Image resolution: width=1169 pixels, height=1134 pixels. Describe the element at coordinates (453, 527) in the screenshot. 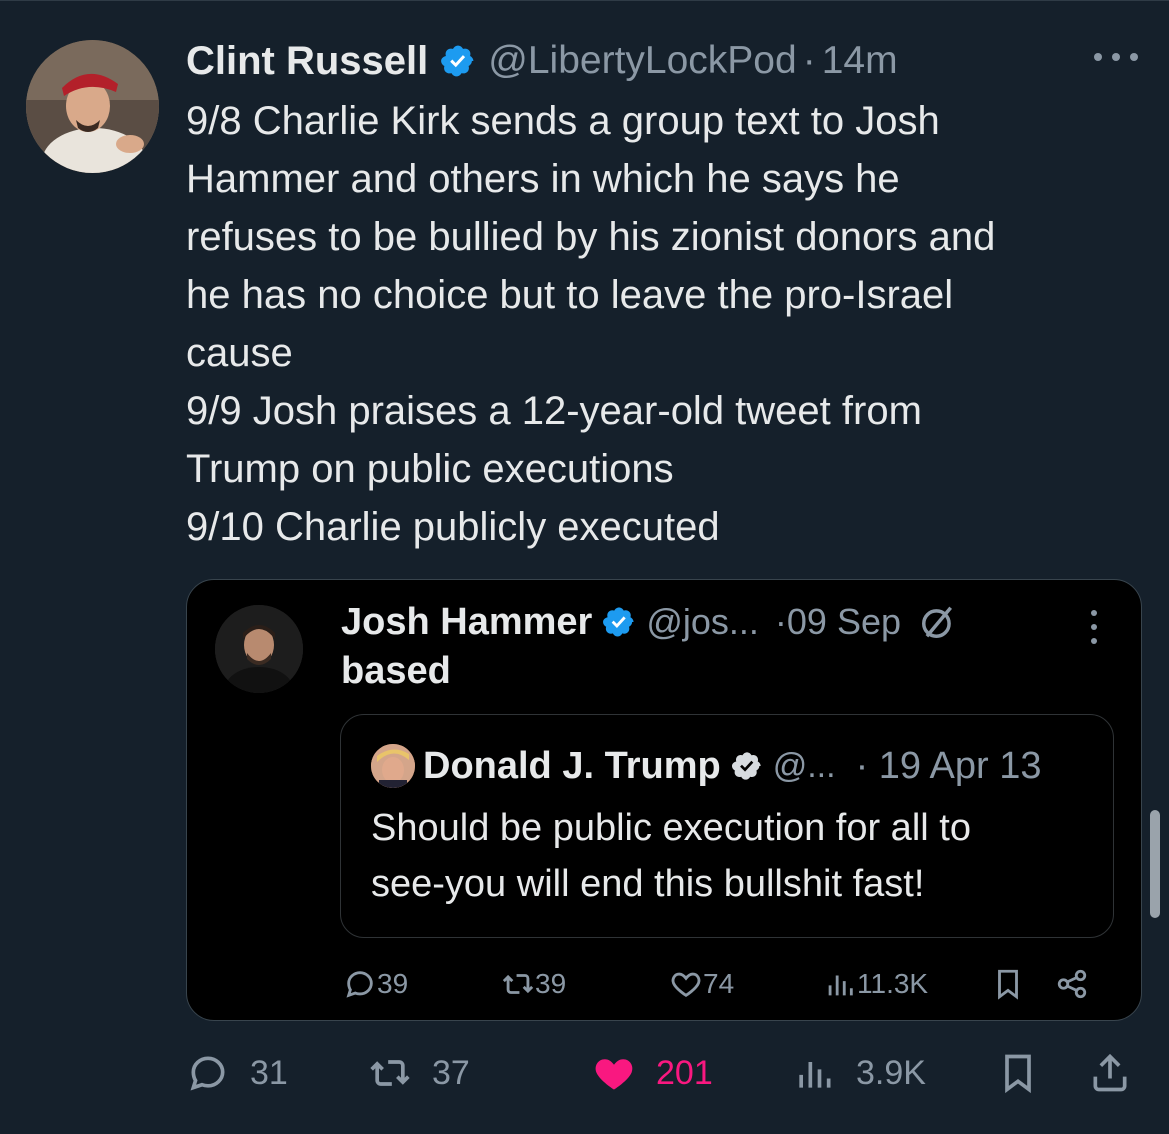

I see `tweet-line: 9/10 Charlie publicly executed` at that location.